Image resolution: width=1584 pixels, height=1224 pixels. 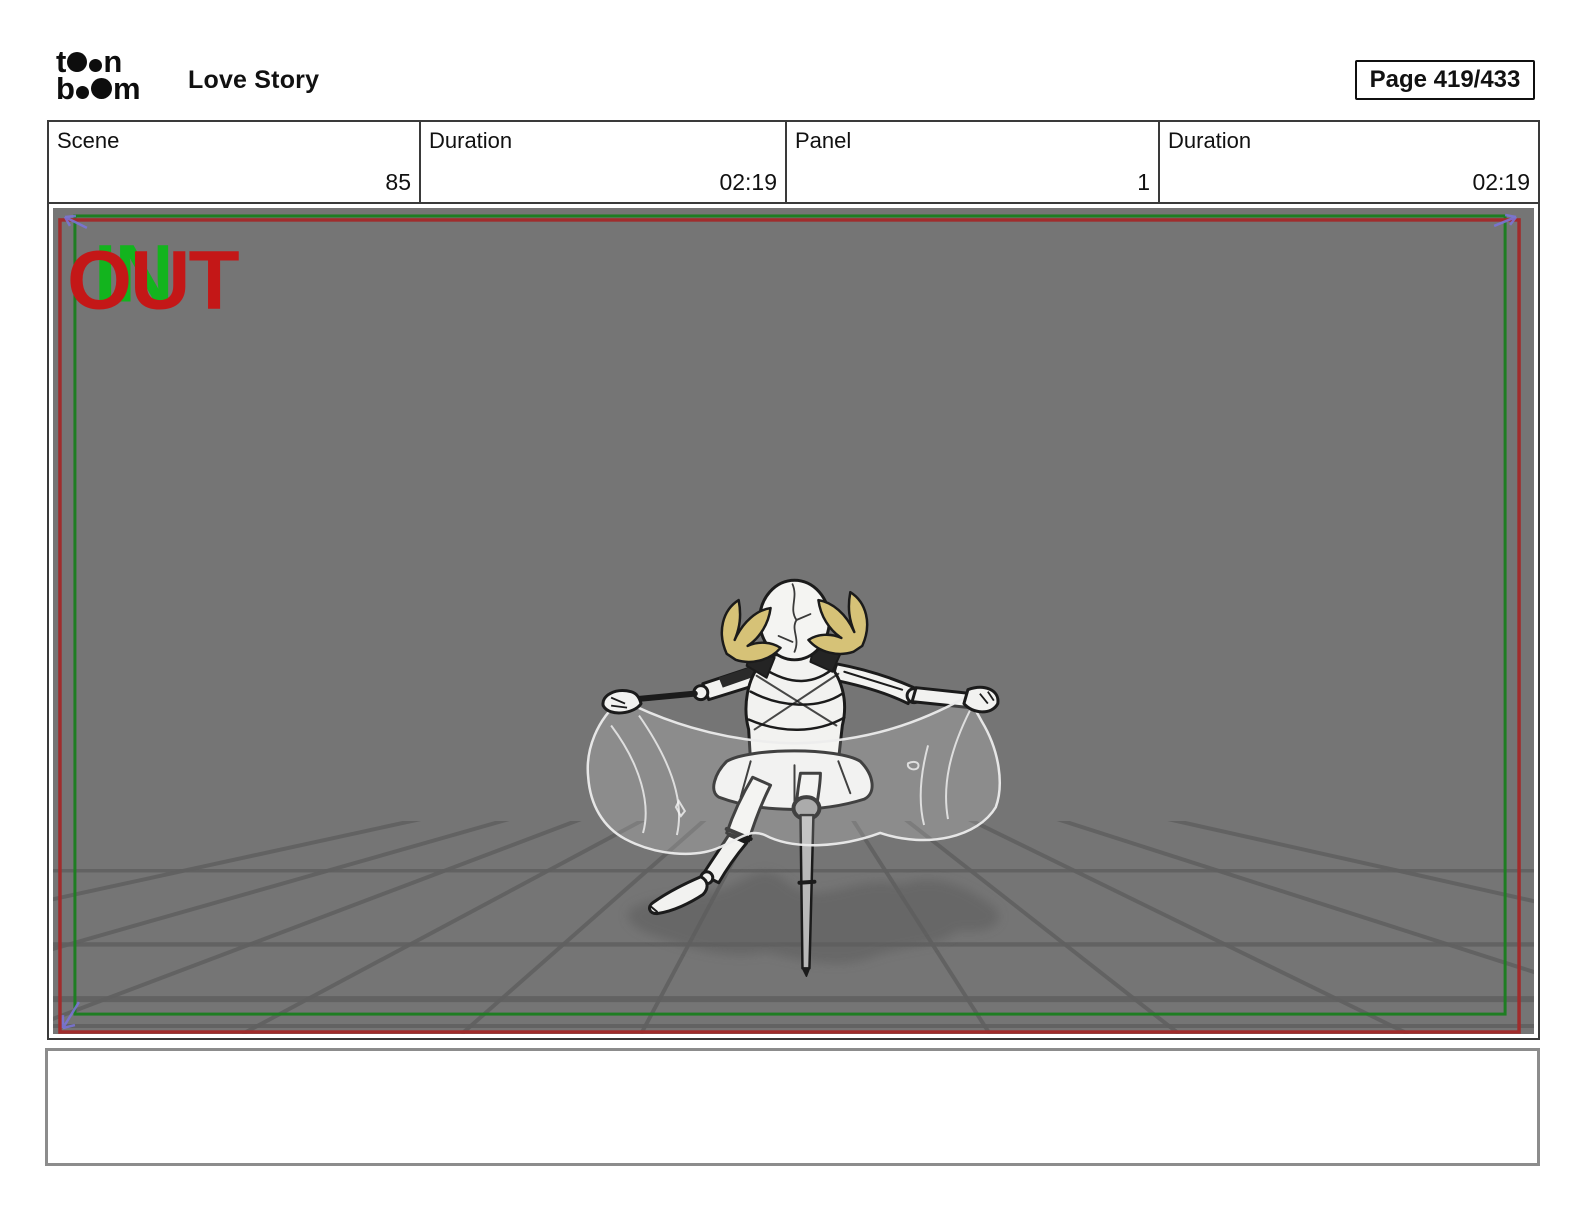 What do you see at coordinates (1501, 182) in the screenshot?
I see `duration2-value: 02:19` at bounding box center [1501, 182].